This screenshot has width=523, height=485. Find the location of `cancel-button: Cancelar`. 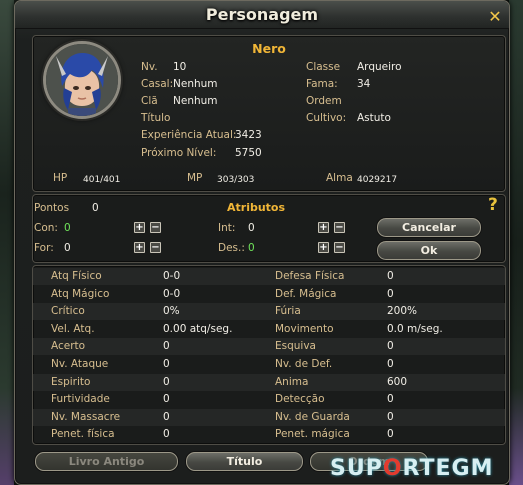

cancel-button: Cancelar is located at coordinates (429, 227).